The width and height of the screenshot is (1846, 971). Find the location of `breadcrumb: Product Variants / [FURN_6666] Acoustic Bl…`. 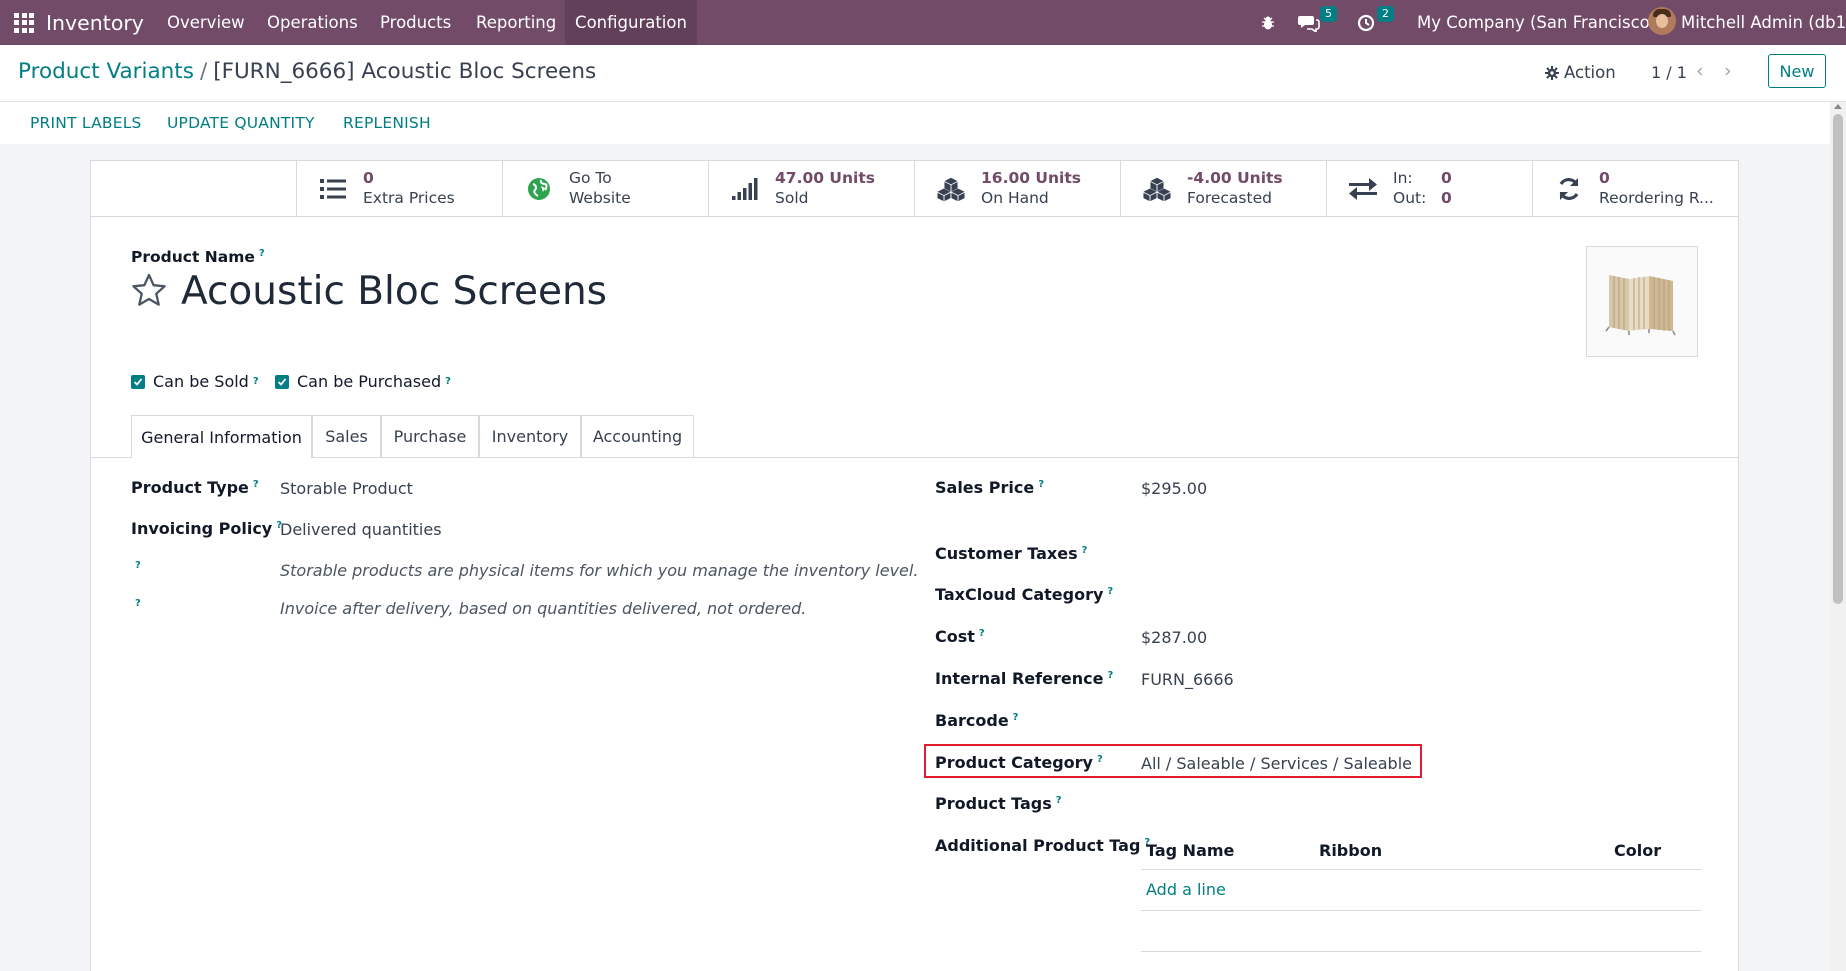

breadcrumb: Product Variants / [FURN_6666] Acoustic Bl… is located at coordinates (307, 71).